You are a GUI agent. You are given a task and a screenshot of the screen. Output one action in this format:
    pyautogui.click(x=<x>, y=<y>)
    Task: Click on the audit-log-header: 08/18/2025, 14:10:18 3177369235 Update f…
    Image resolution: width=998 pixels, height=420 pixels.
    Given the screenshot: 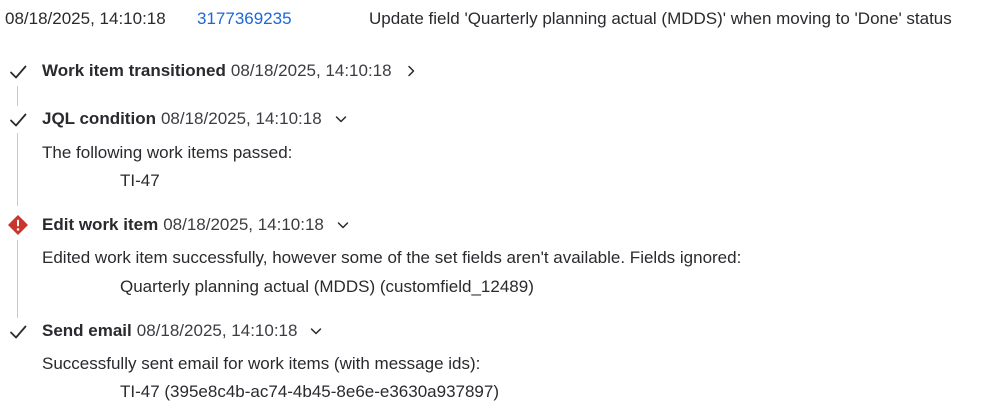 What is the action you would take?
    pyautogui.click(x=499, y=19)
    